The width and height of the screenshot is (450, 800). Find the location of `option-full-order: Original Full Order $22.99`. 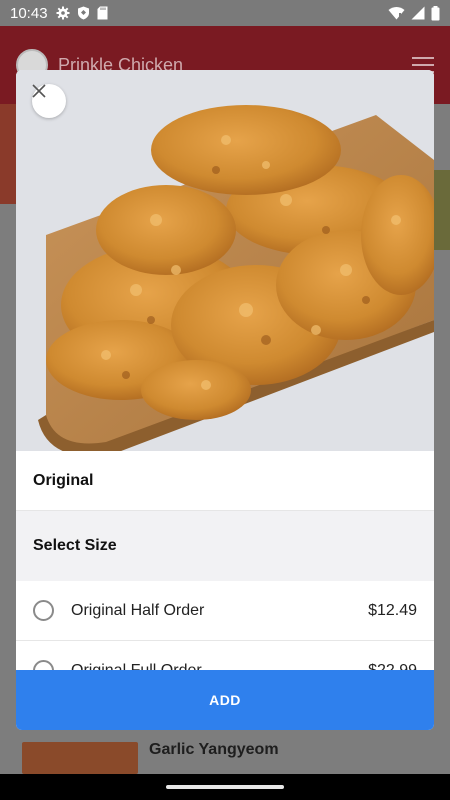

option-full-order: Original Full Order $22.99 is located at coordinates (225, 655).